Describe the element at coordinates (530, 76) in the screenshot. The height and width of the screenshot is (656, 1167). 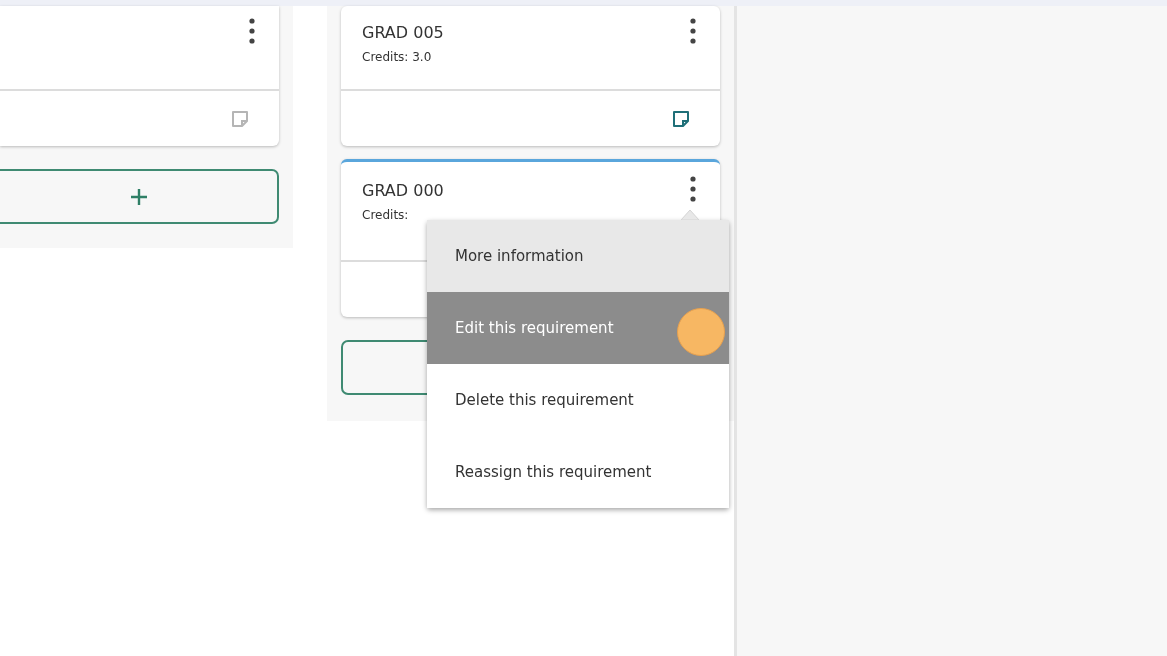
I see `requirement-card: GRAD 005 Credits: 3.0` at that location.